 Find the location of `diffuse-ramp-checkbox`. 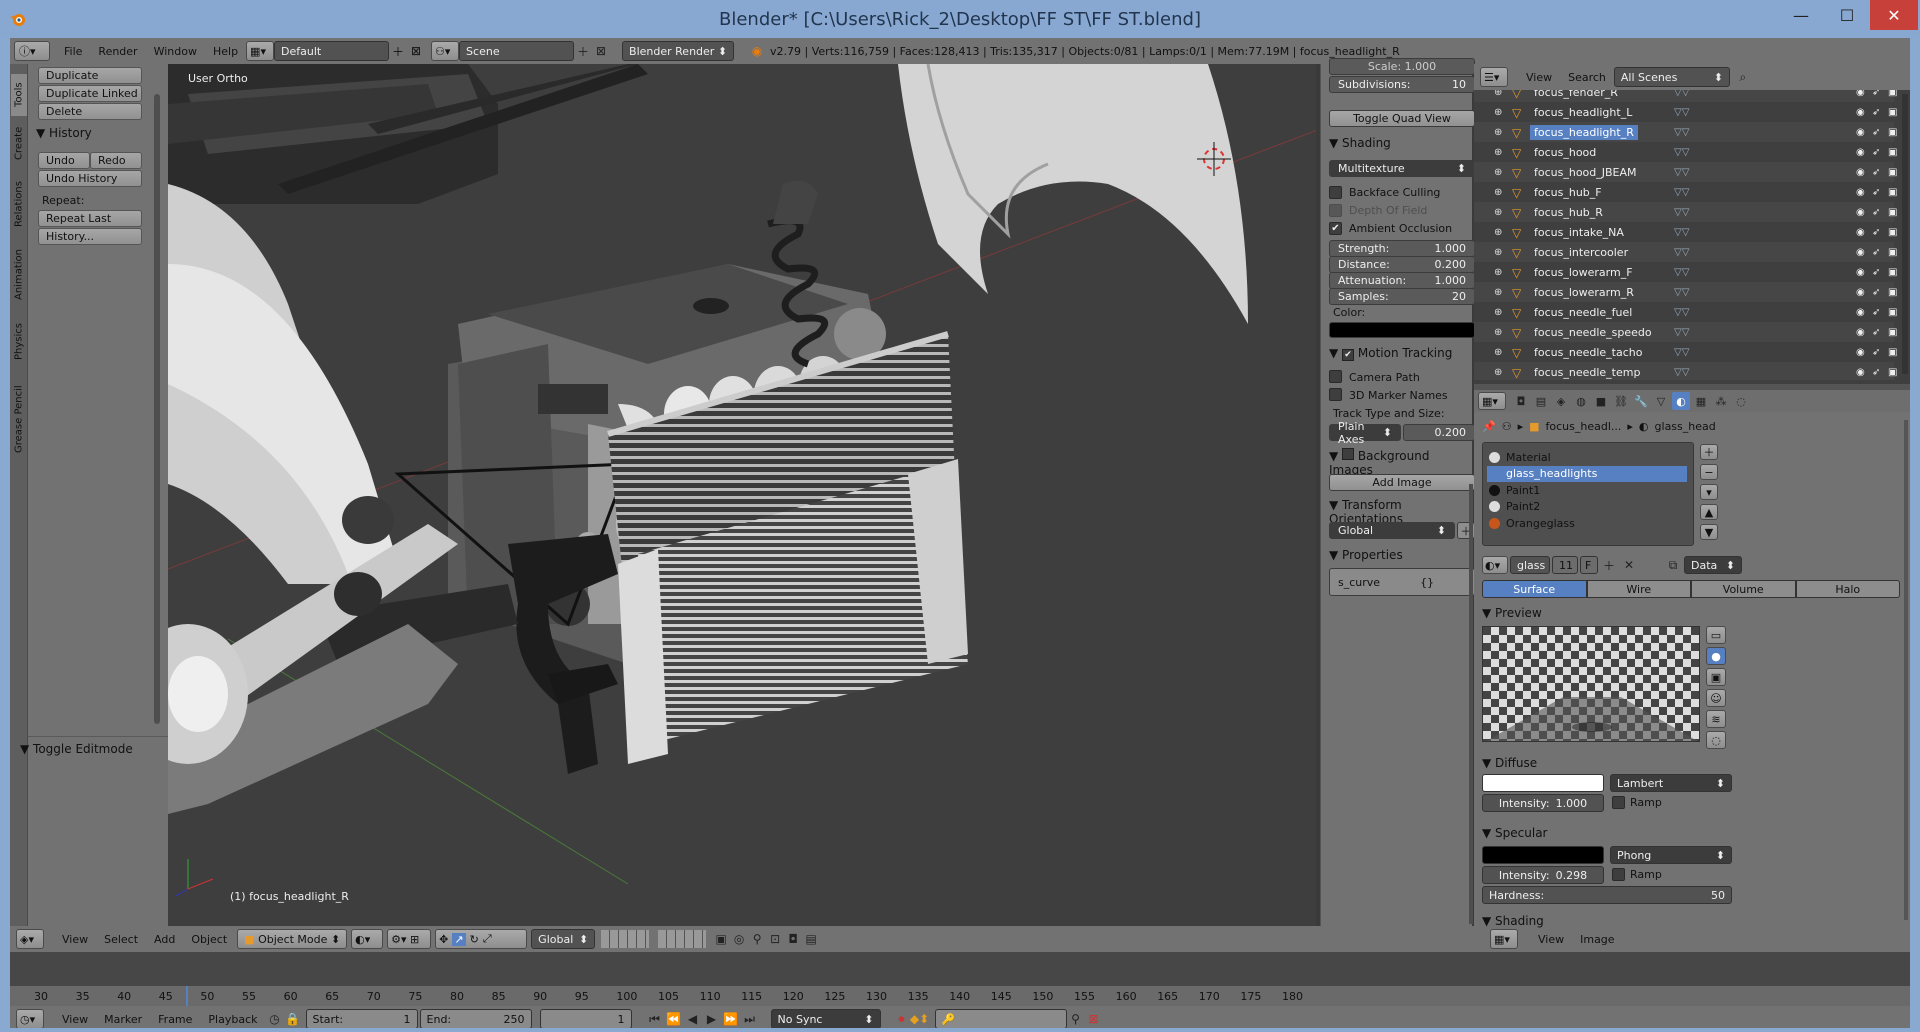

diffuse-ramp-checkbox is located at coordinates (1618, 802).